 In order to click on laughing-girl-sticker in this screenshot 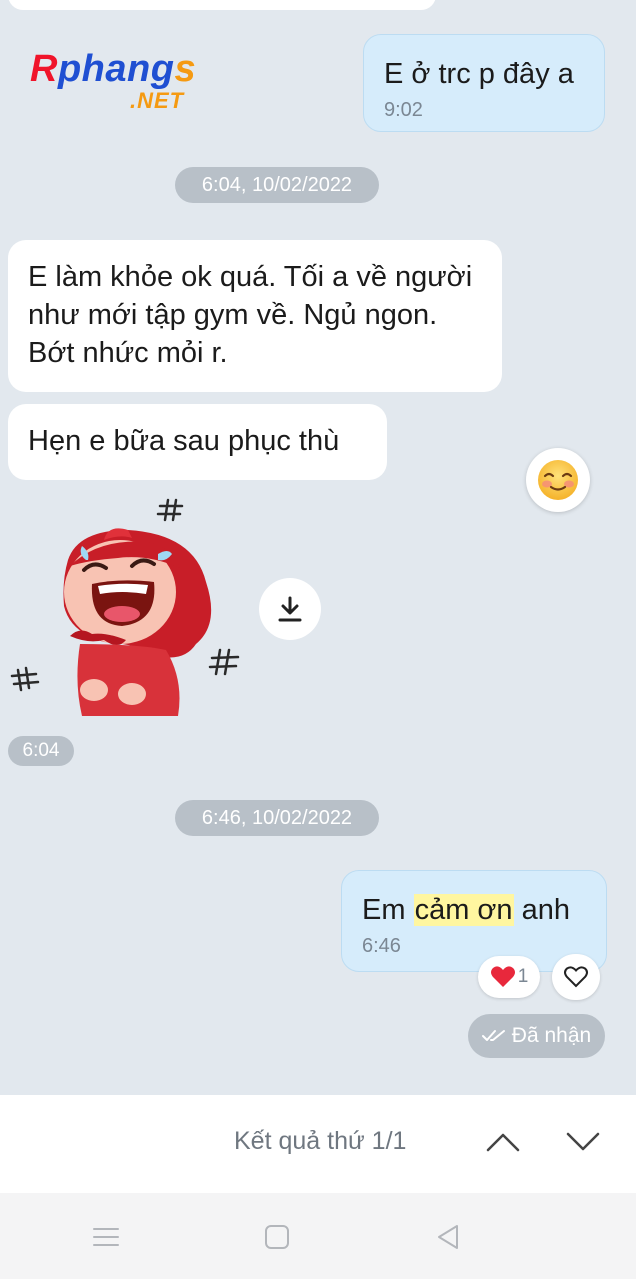, I will do `click(128, 610)`.